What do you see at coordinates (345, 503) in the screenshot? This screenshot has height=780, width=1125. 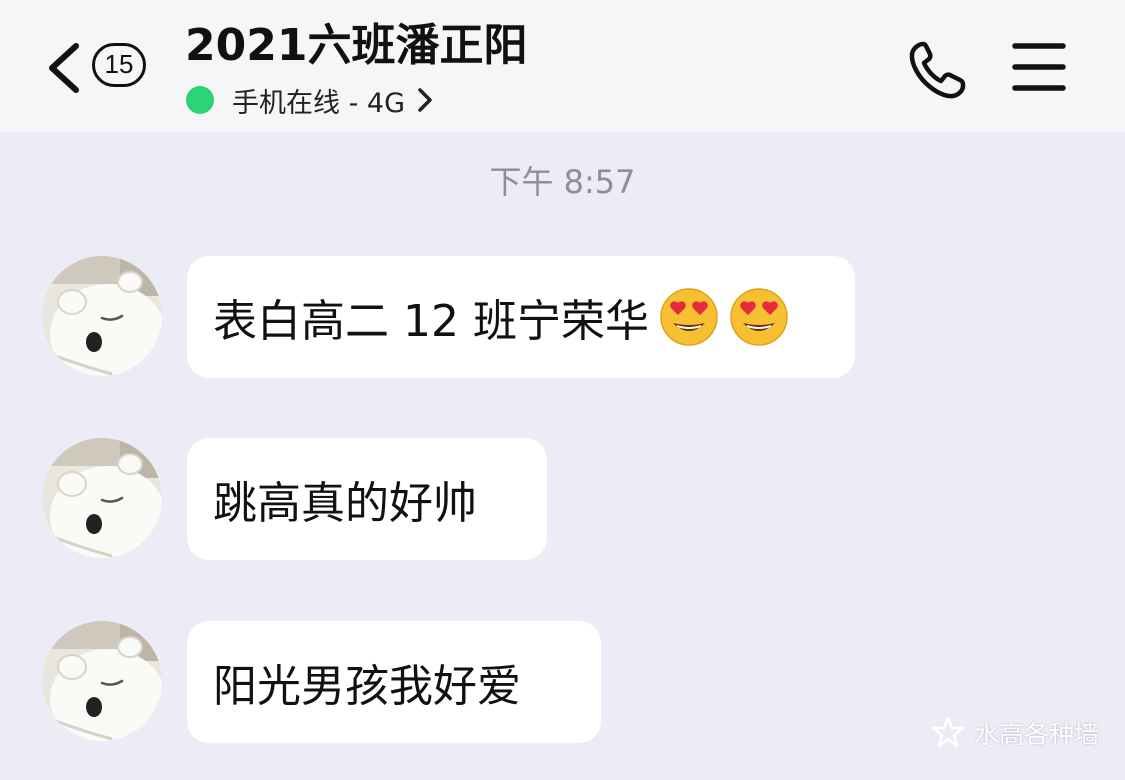 I see `message-text: 跳高真的好帅` at bounding box center [345, 503].